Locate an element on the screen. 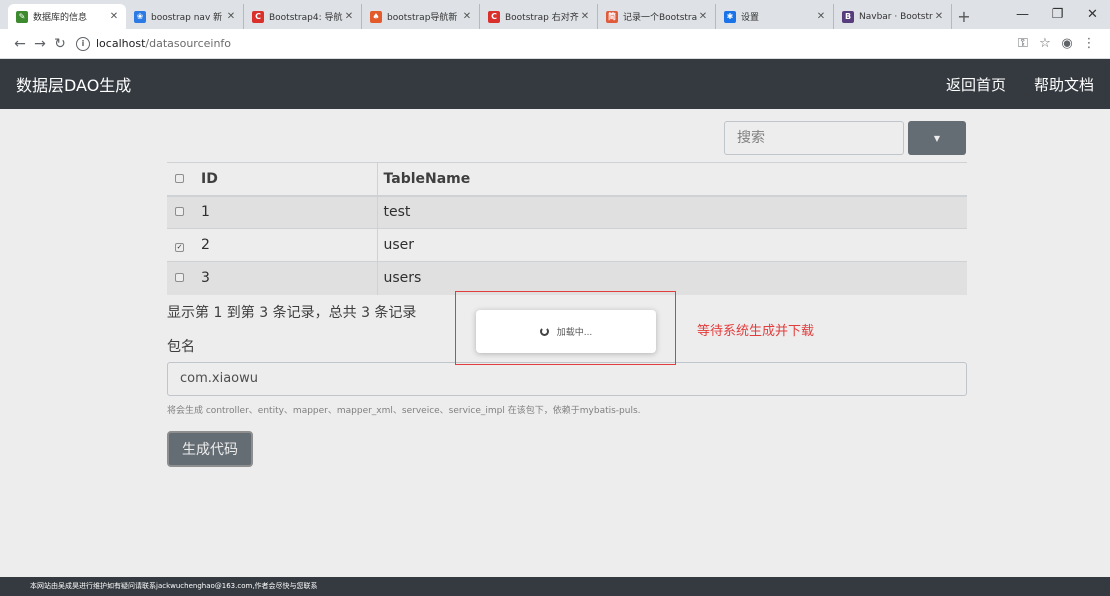  info-icon: i is located at coordinates (83, 43).